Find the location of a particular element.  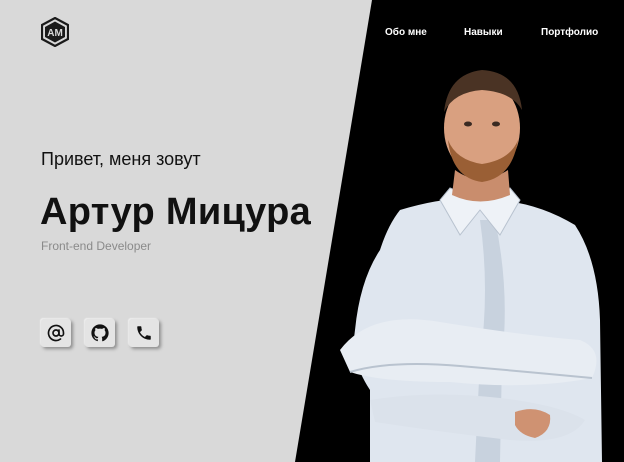

nav-link-skills: Навыки is located at coordinates (483, 33).